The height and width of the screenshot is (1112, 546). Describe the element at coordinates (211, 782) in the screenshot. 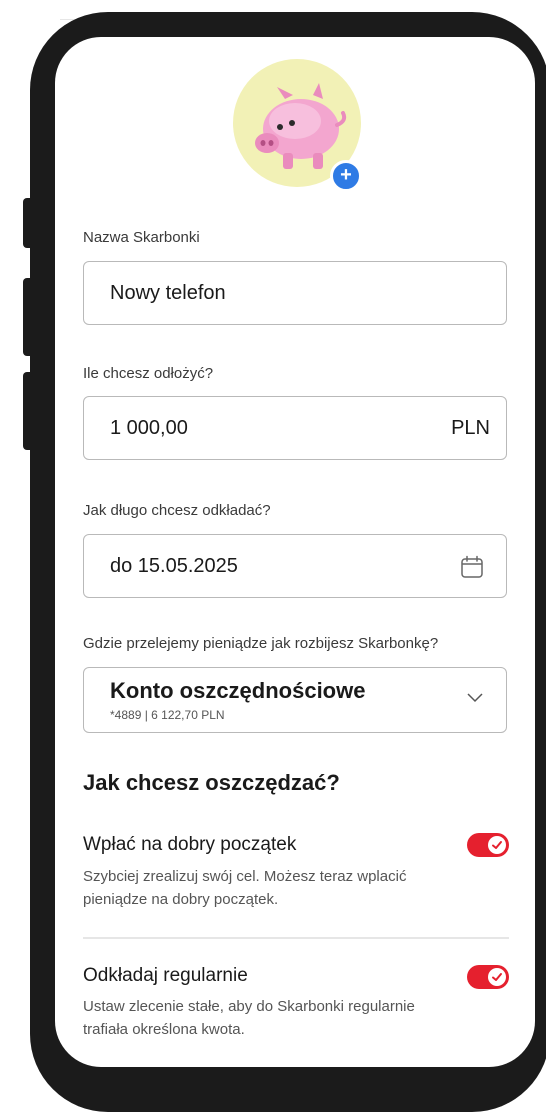

I see `saving-section-title: Jak chcesz oszczędzać?` at that location.